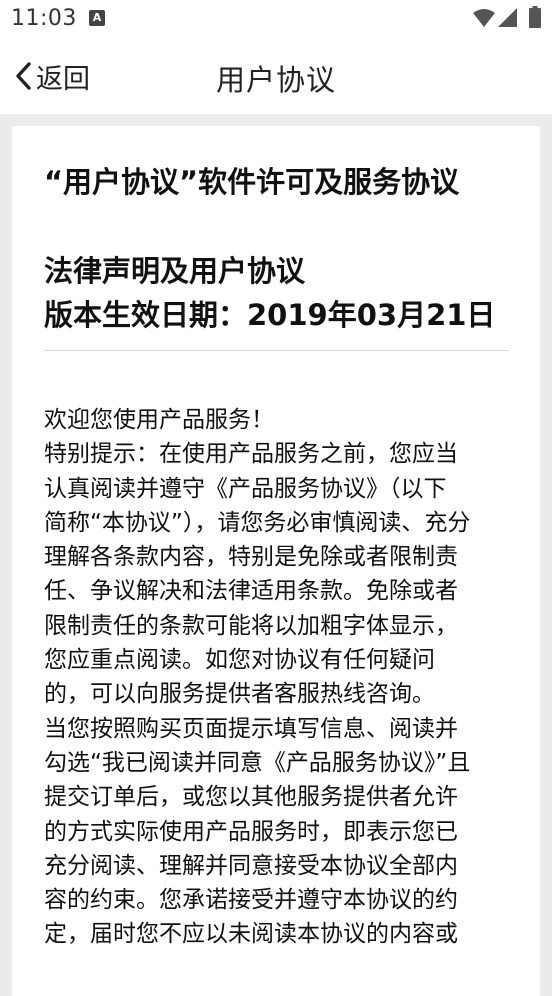 The width and height of the screenshot is (552, 996). I want to click on wifi-icon, so click(484, 18).